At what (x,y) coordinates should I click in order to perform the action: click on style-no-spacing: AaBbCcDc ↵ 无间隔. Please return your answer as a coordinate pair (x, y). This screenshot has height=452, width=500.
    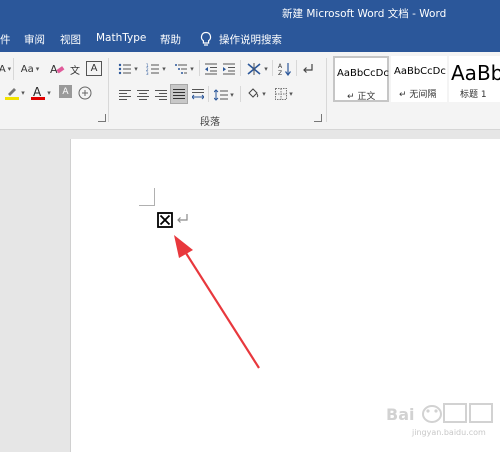
    Looking at the image, I should click on (419, 79).